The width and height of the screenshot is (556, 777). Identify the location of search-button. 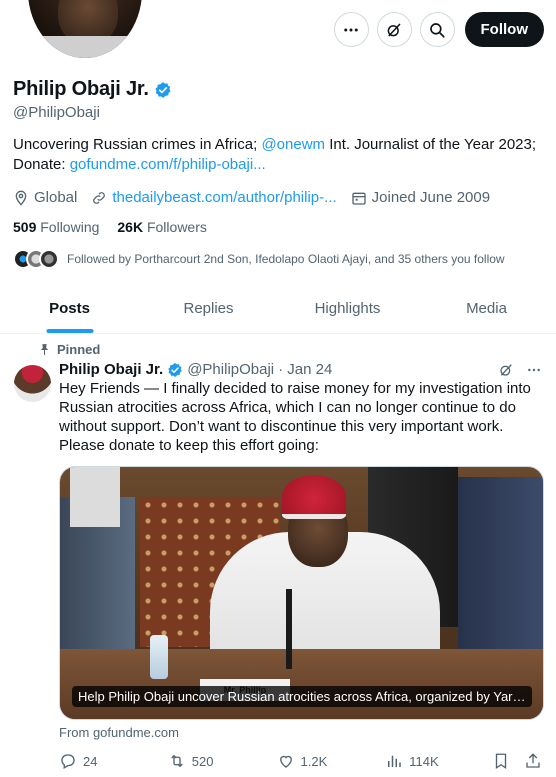
(437, 29).